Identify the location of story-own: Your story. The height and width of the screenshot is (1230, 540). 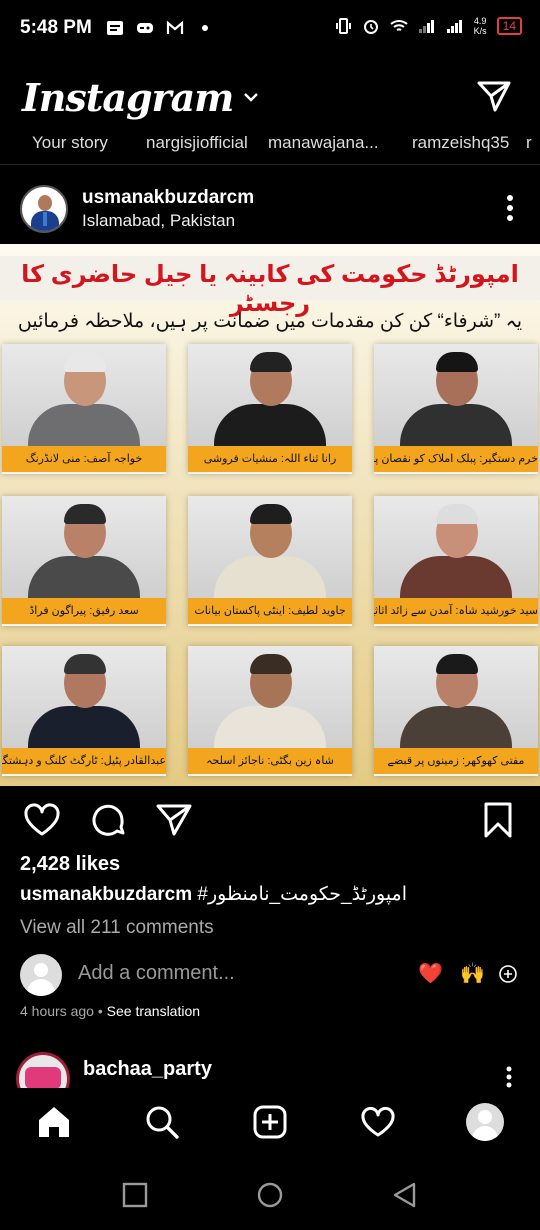
(65, 148).